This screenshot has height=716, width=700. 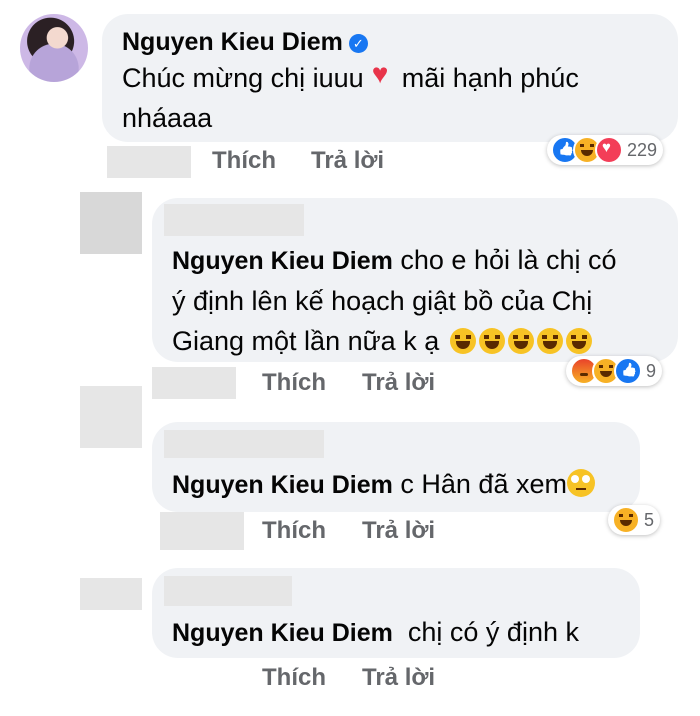 I want to click on reply-reactions: 5, so click(x=634, y=520).